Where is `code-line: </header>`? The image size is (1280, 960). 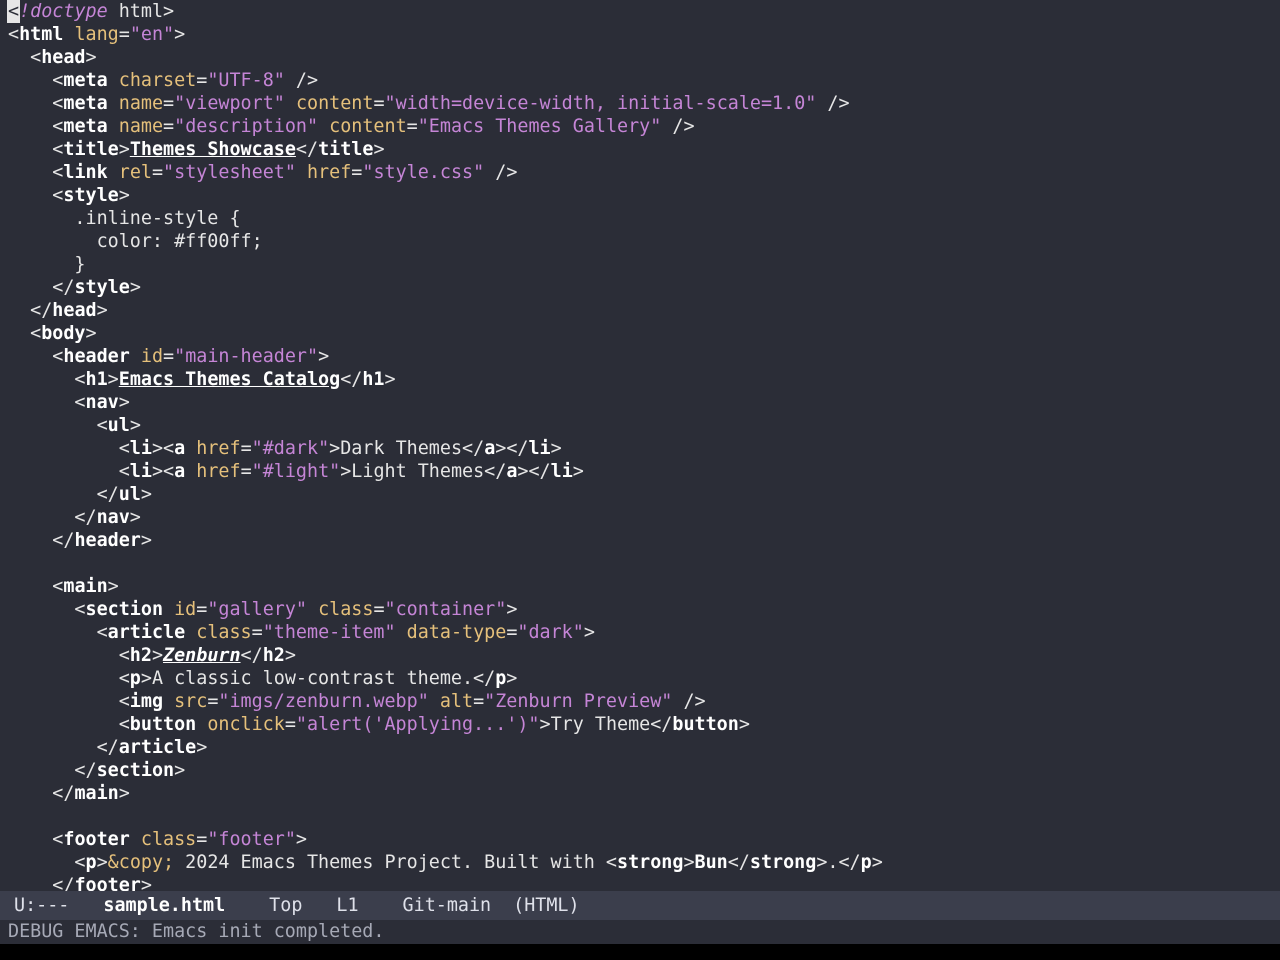
code-line: </header> is located at coordinates (640, 540).